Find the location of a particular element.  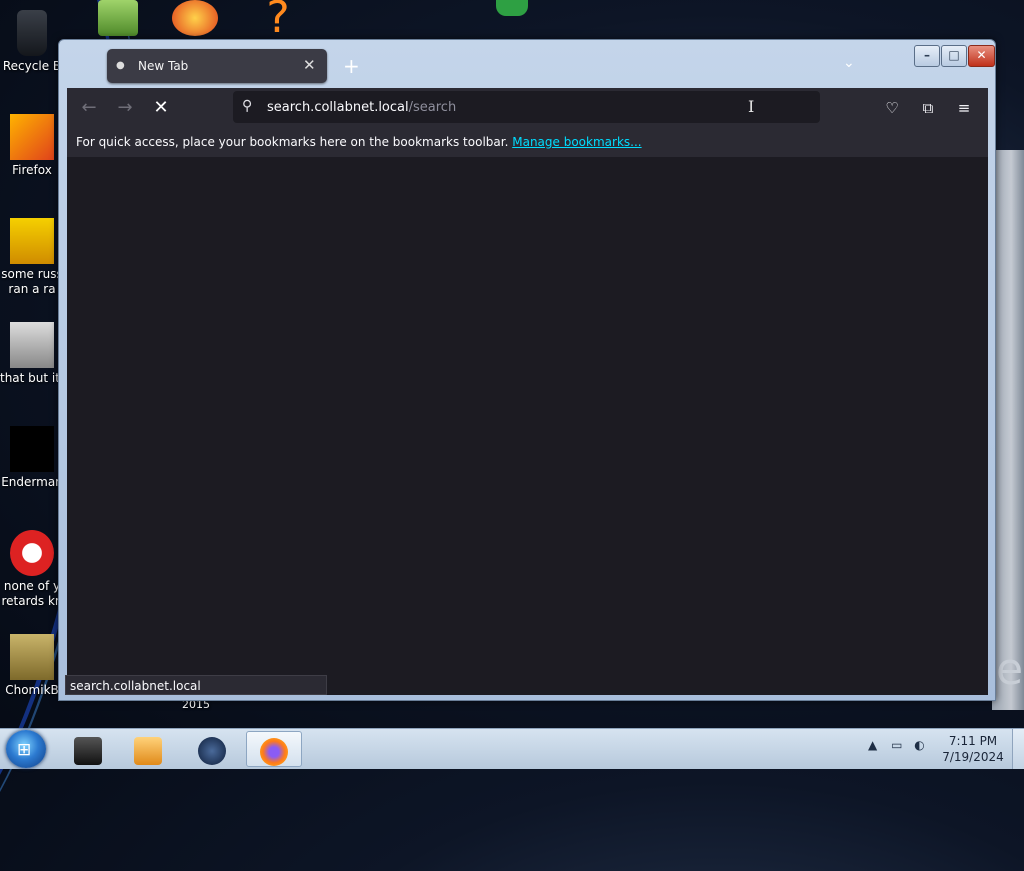

desktop-icon-firefox: Firefox is located at coordinates (32, 146).